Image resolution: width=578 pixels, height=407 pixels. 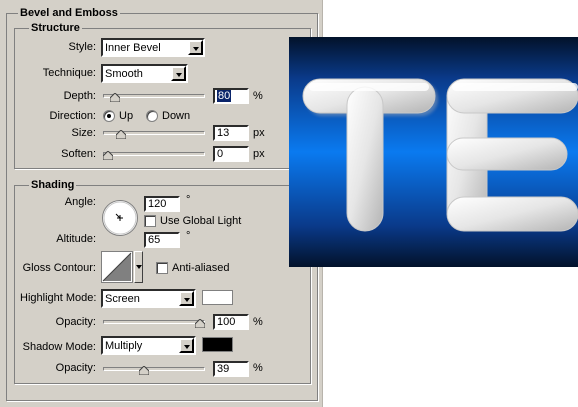 What do you see at coordinates (122, 299) in the screenshot?
I see `highlight-mode-value: Screen` at bounding box center [122, 299].